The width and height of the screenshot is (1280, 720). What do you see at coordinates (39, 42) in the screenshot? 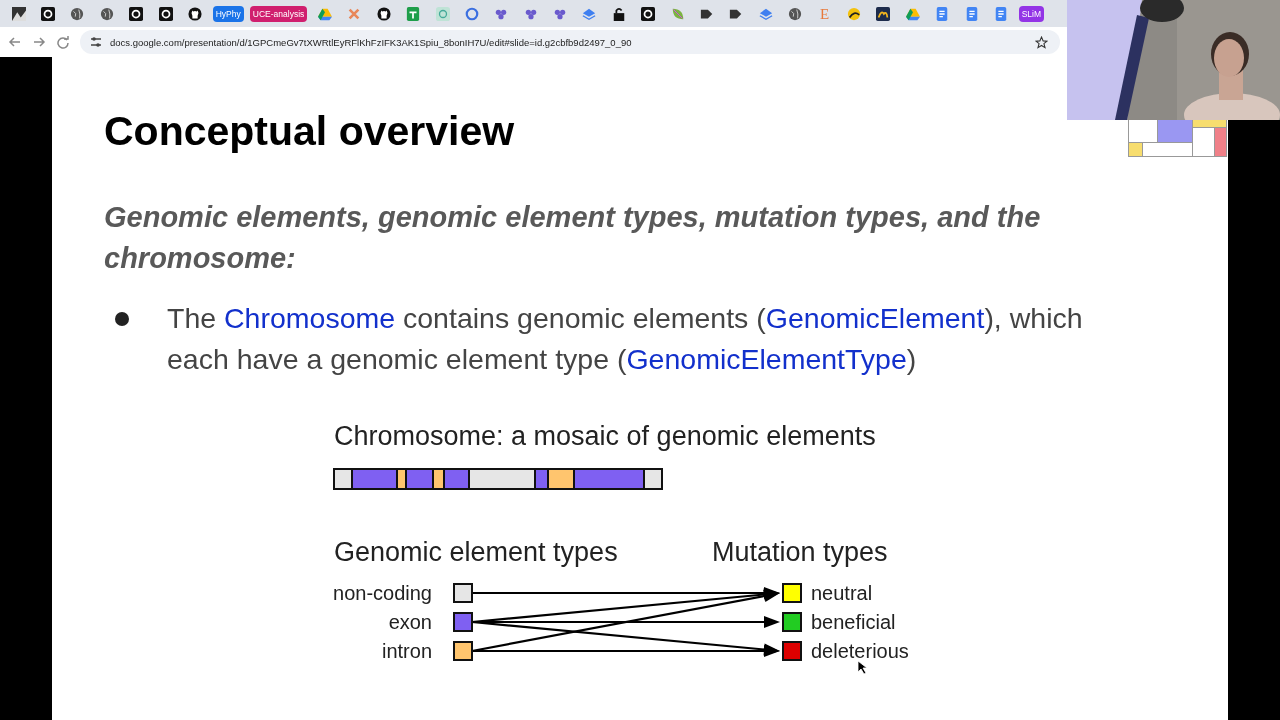
I see `forward-icon` at bounding box center [39, 42].